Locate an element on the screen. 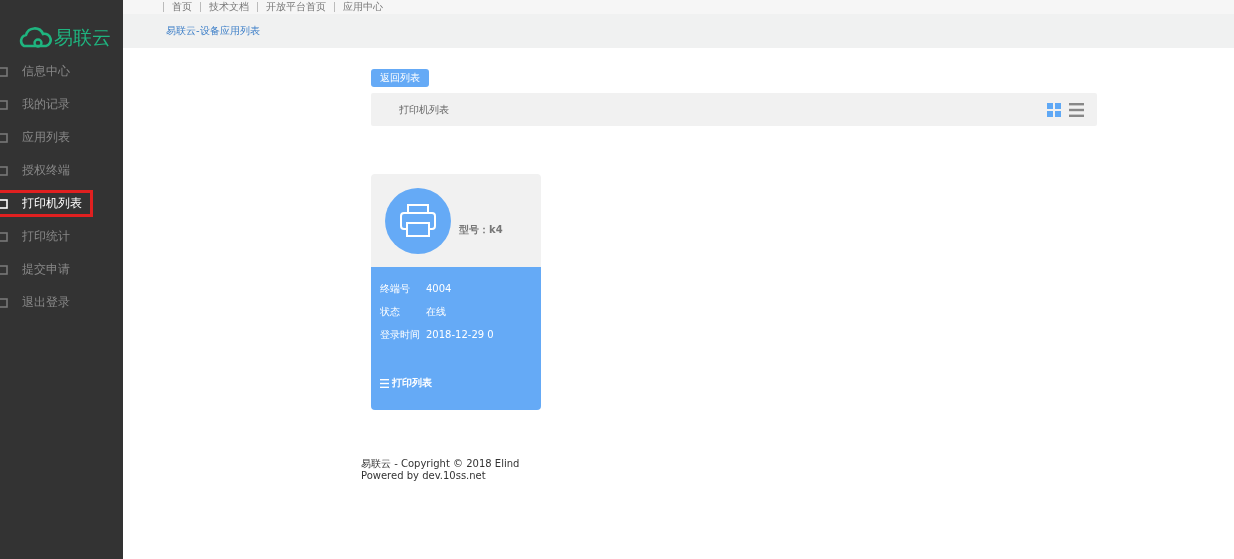 The height and width of the screenshot is (559, 1234). field-value: 在线 is located at coordinates (436, 311).